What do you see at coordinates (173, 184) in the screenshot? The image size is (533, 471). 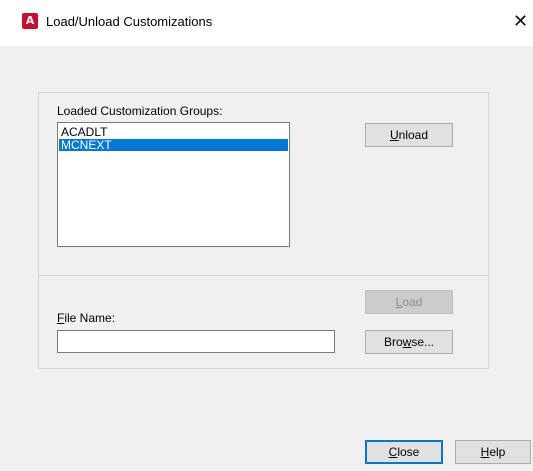 I see `customization-groups-list: ACADLT MCNEXT` at bounding box center [173, 184].